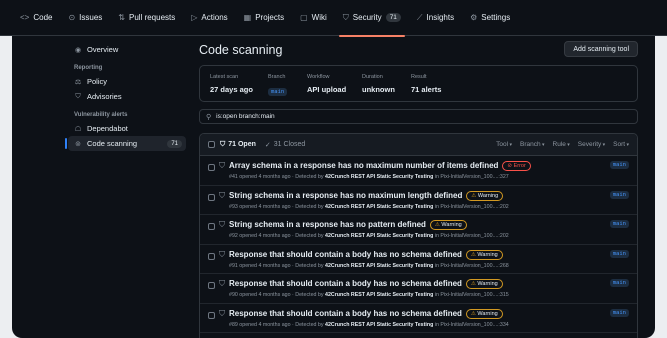  I want to click on severity-label: ⊘ Error, so click(516, 166).